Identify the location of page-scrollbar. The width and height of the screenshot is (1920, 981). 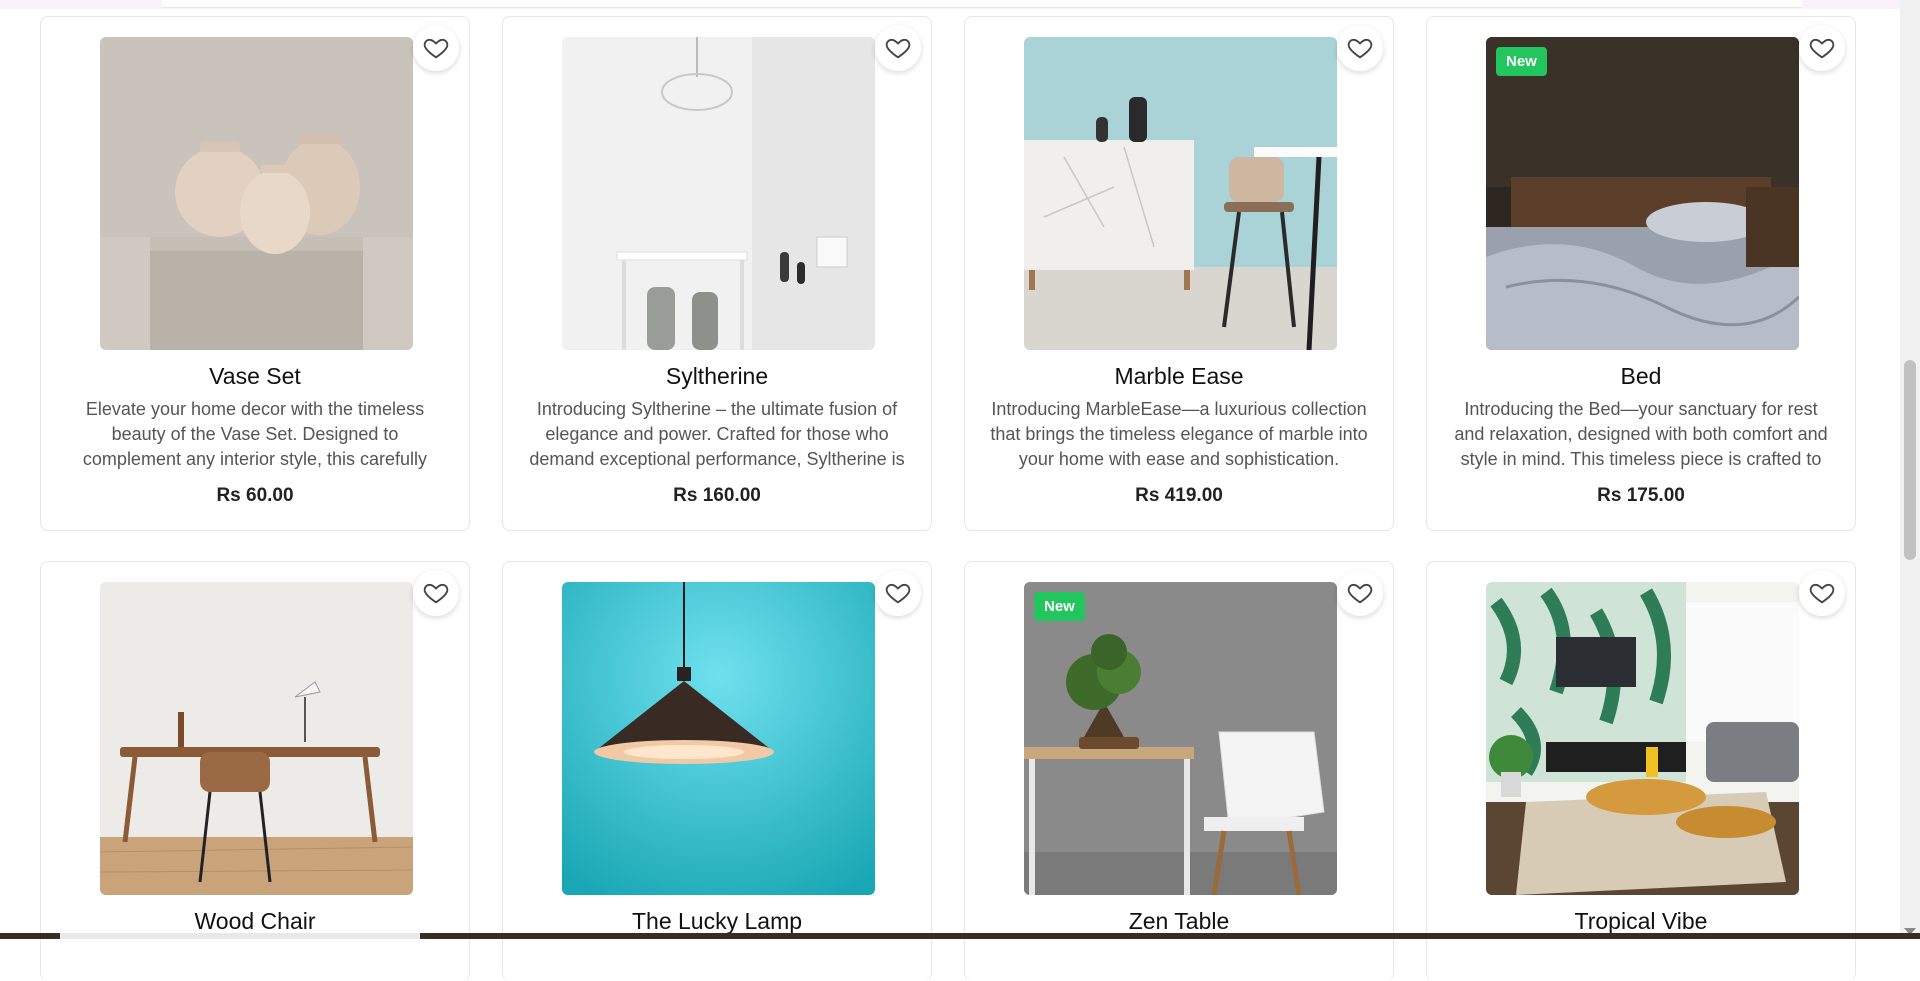
(1910, 469).